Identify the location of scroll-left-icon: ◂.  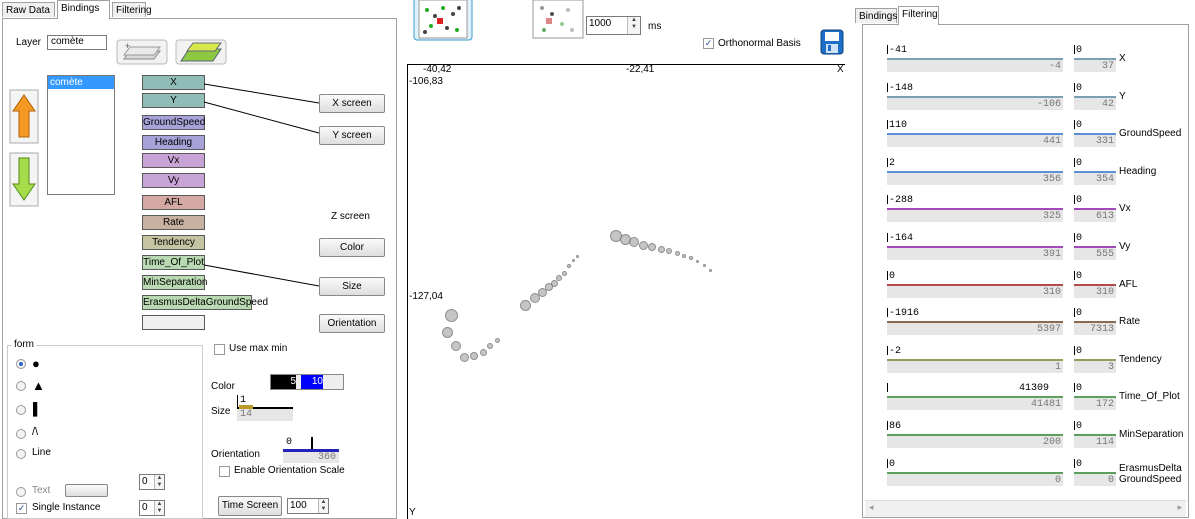
(871, 507).